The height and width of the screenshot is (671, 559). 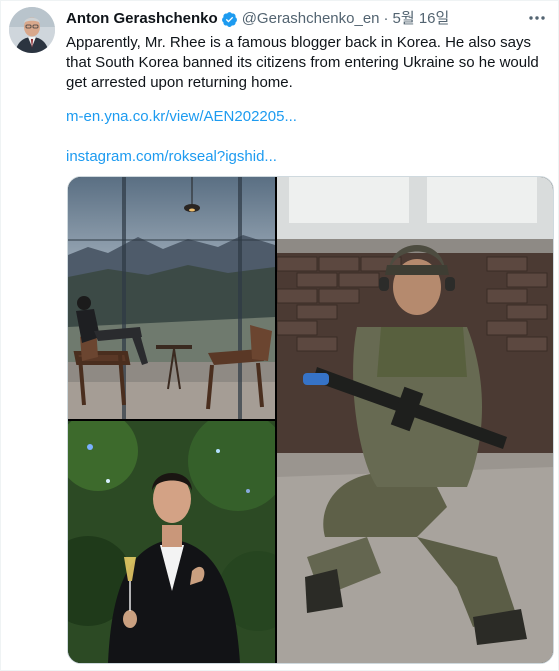 I want to click on author-handle: @Gerashchenko_en, so click(x=311, y=19).